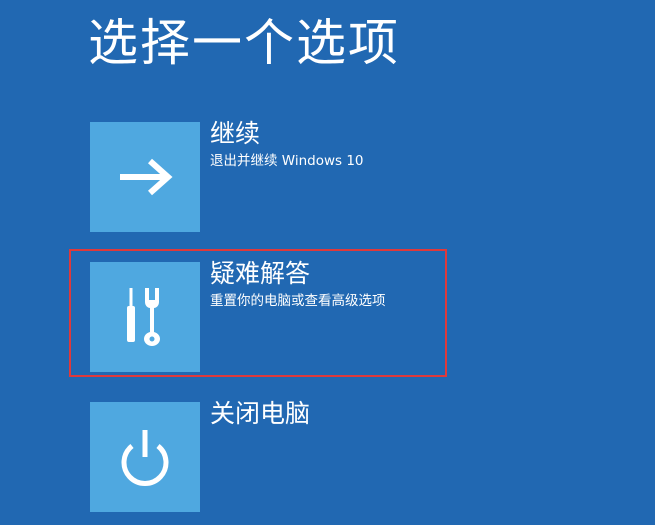  Describe the element at coordinates (244, 43) in the screenshot. I see `page-title: 选择一个选项` at that location.